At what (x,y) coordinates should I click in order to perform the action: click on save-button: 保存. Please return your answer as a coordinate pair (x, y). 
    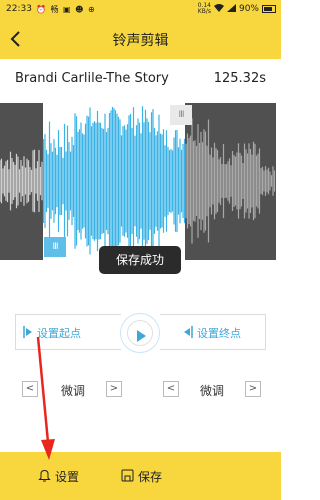
    Looking at the image, I should click on (141, 476).